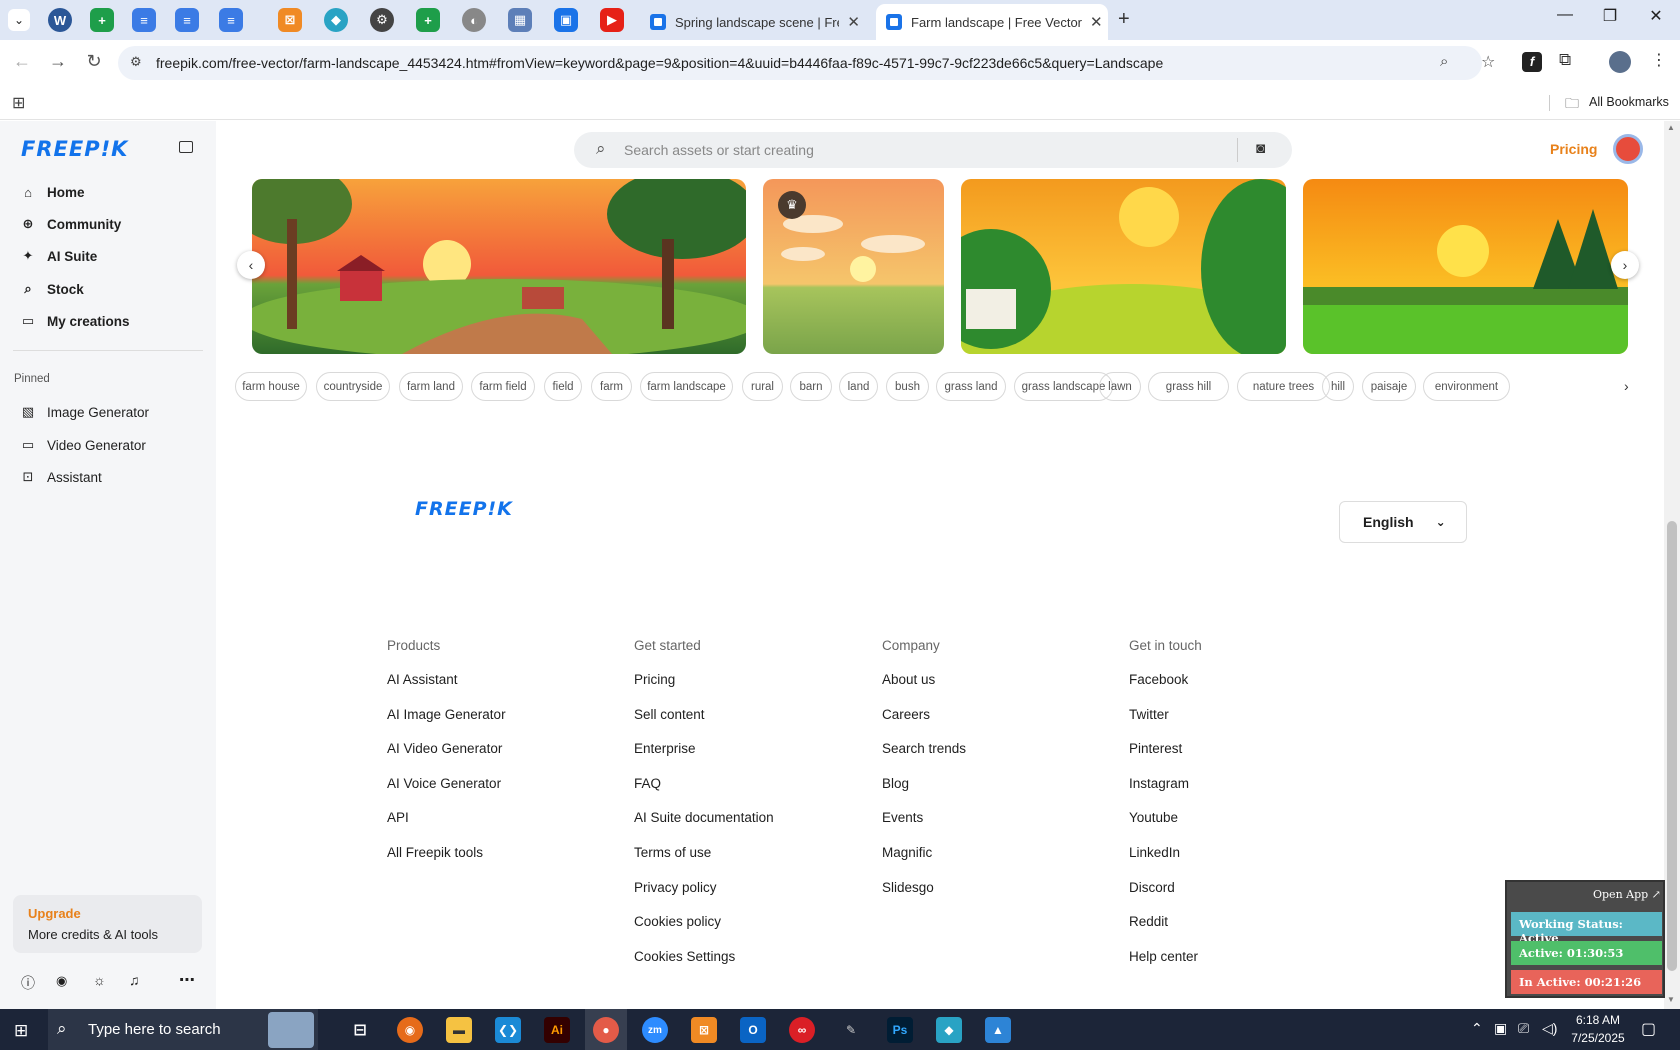 The image size is (1680, 1050). I want to click on windows-start-icon: ⊞, so click(21, 1031).